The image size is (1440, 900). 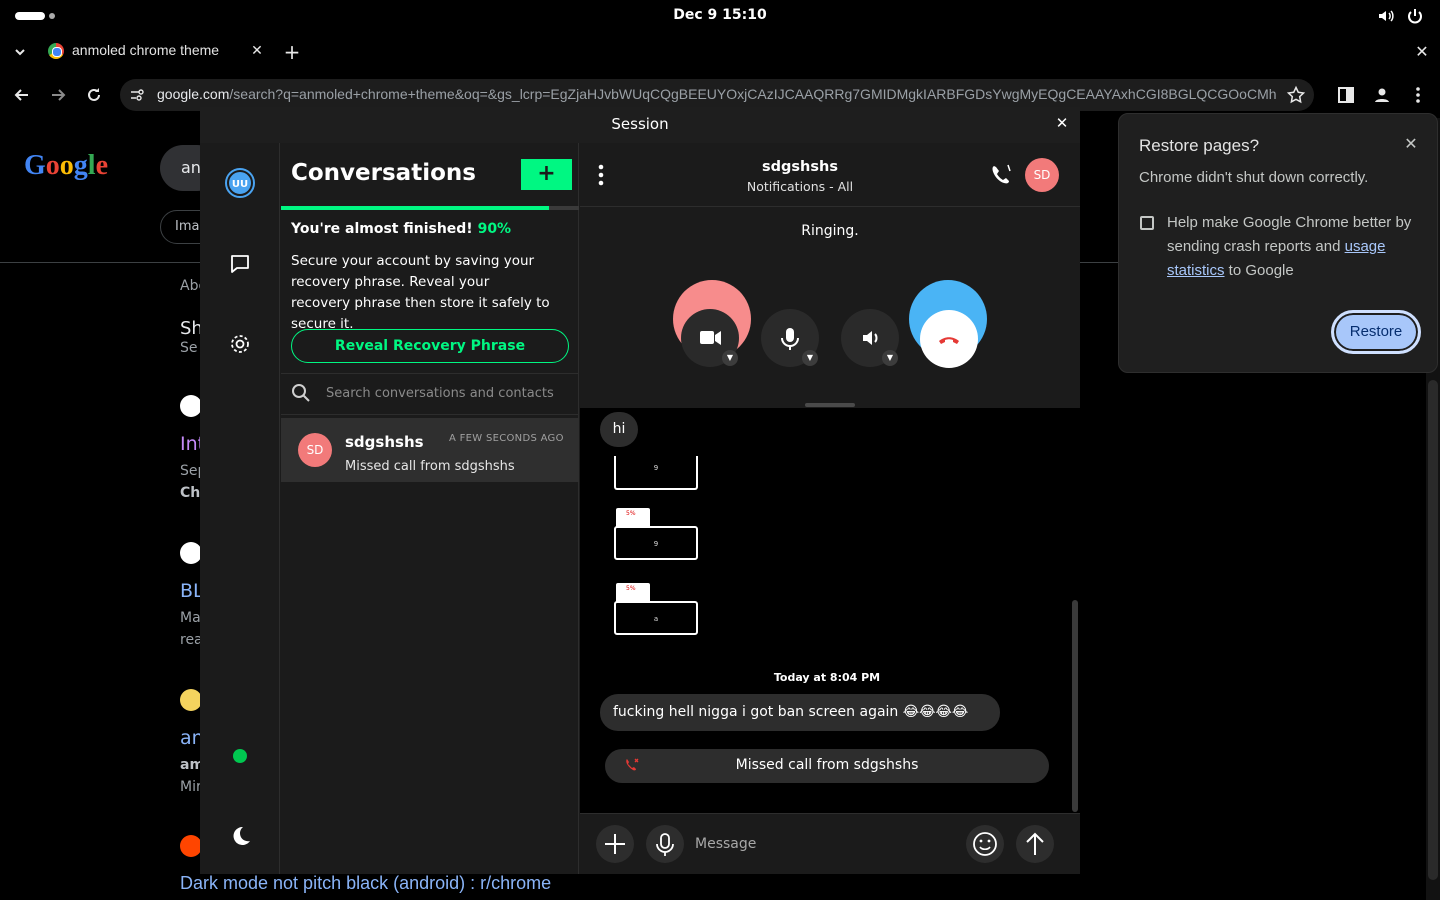 What do you see at coordinates (301, 393) in the screenshot?
I see `search-icon` at bounding box center [301, 393].